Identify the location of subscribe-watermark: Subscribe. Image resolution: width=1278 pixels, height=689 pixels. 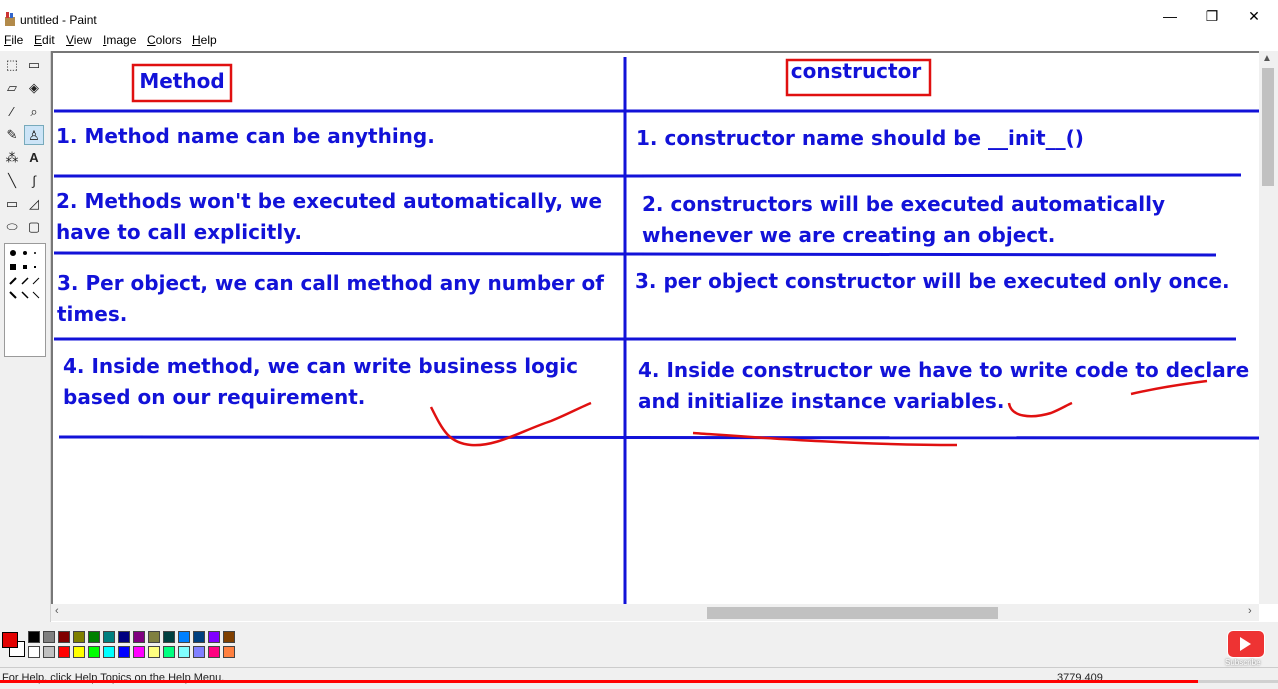
(1246, 649).